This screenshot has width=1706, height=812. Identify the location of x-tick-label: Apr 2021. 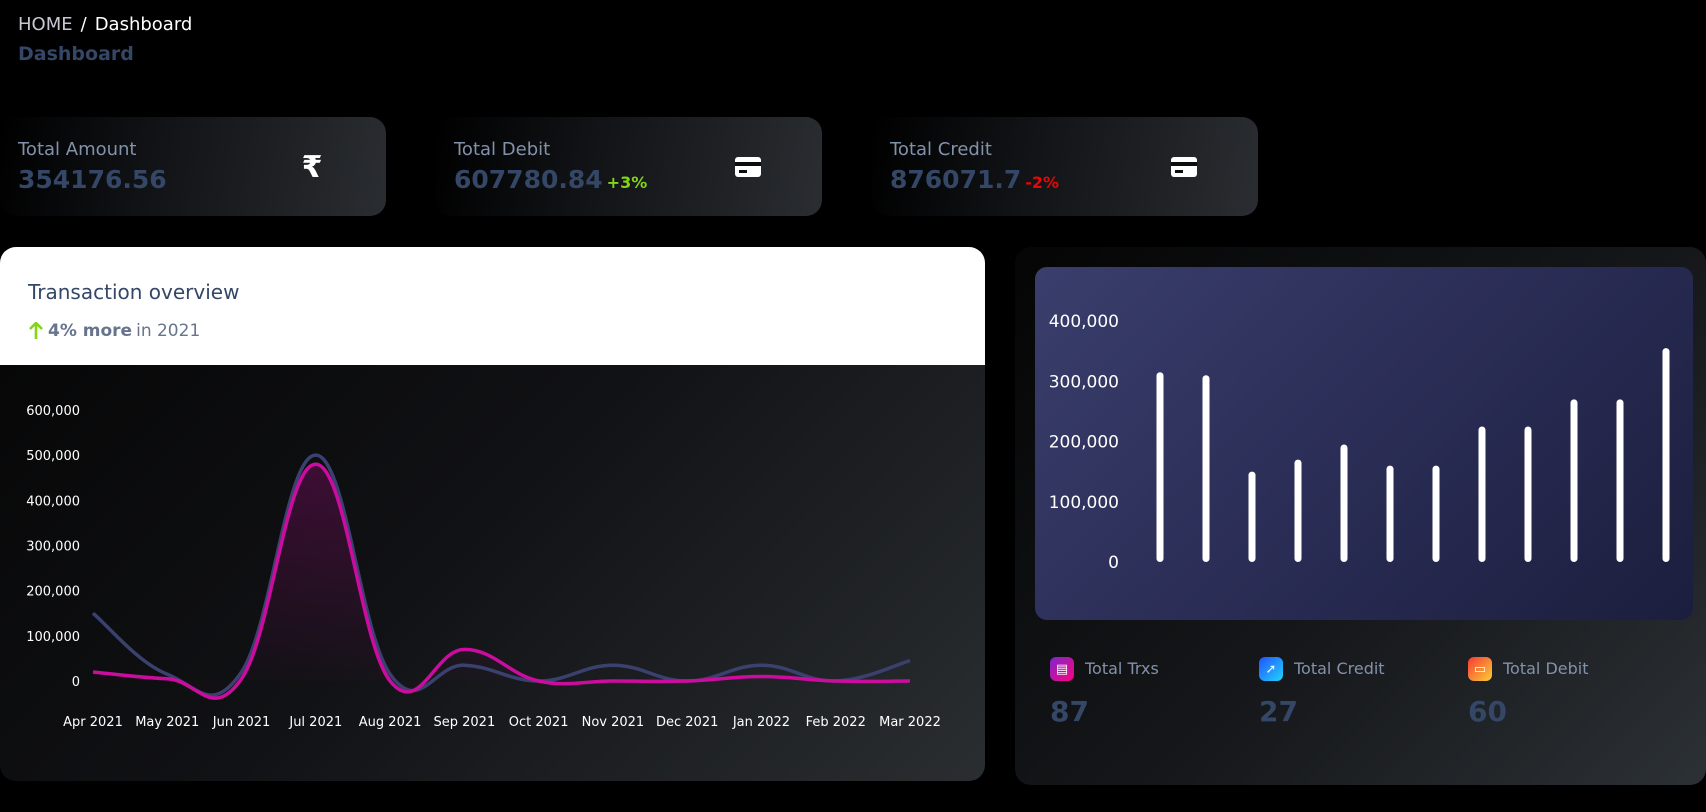
(93, 722).